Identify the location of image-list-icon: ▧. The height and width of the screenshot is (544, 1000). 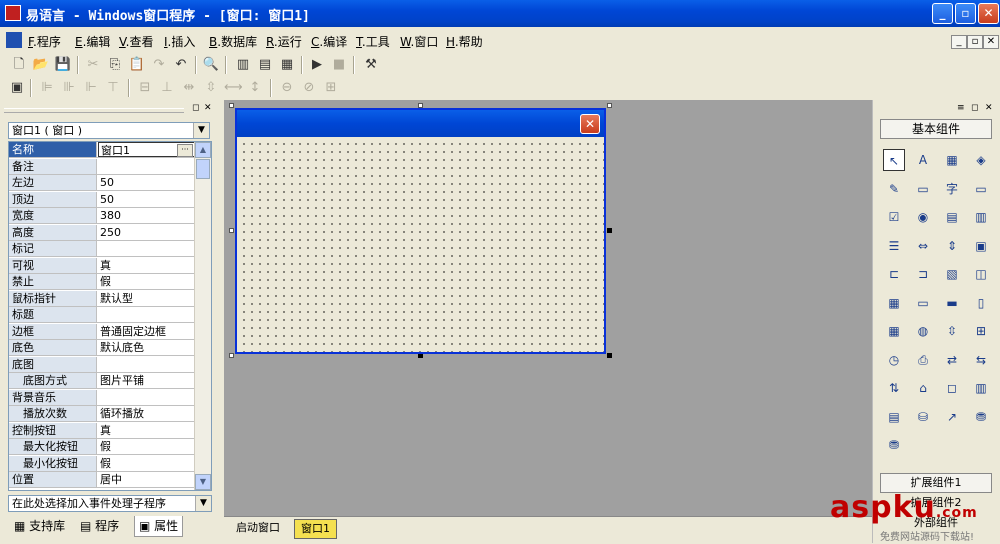
(952, 274).